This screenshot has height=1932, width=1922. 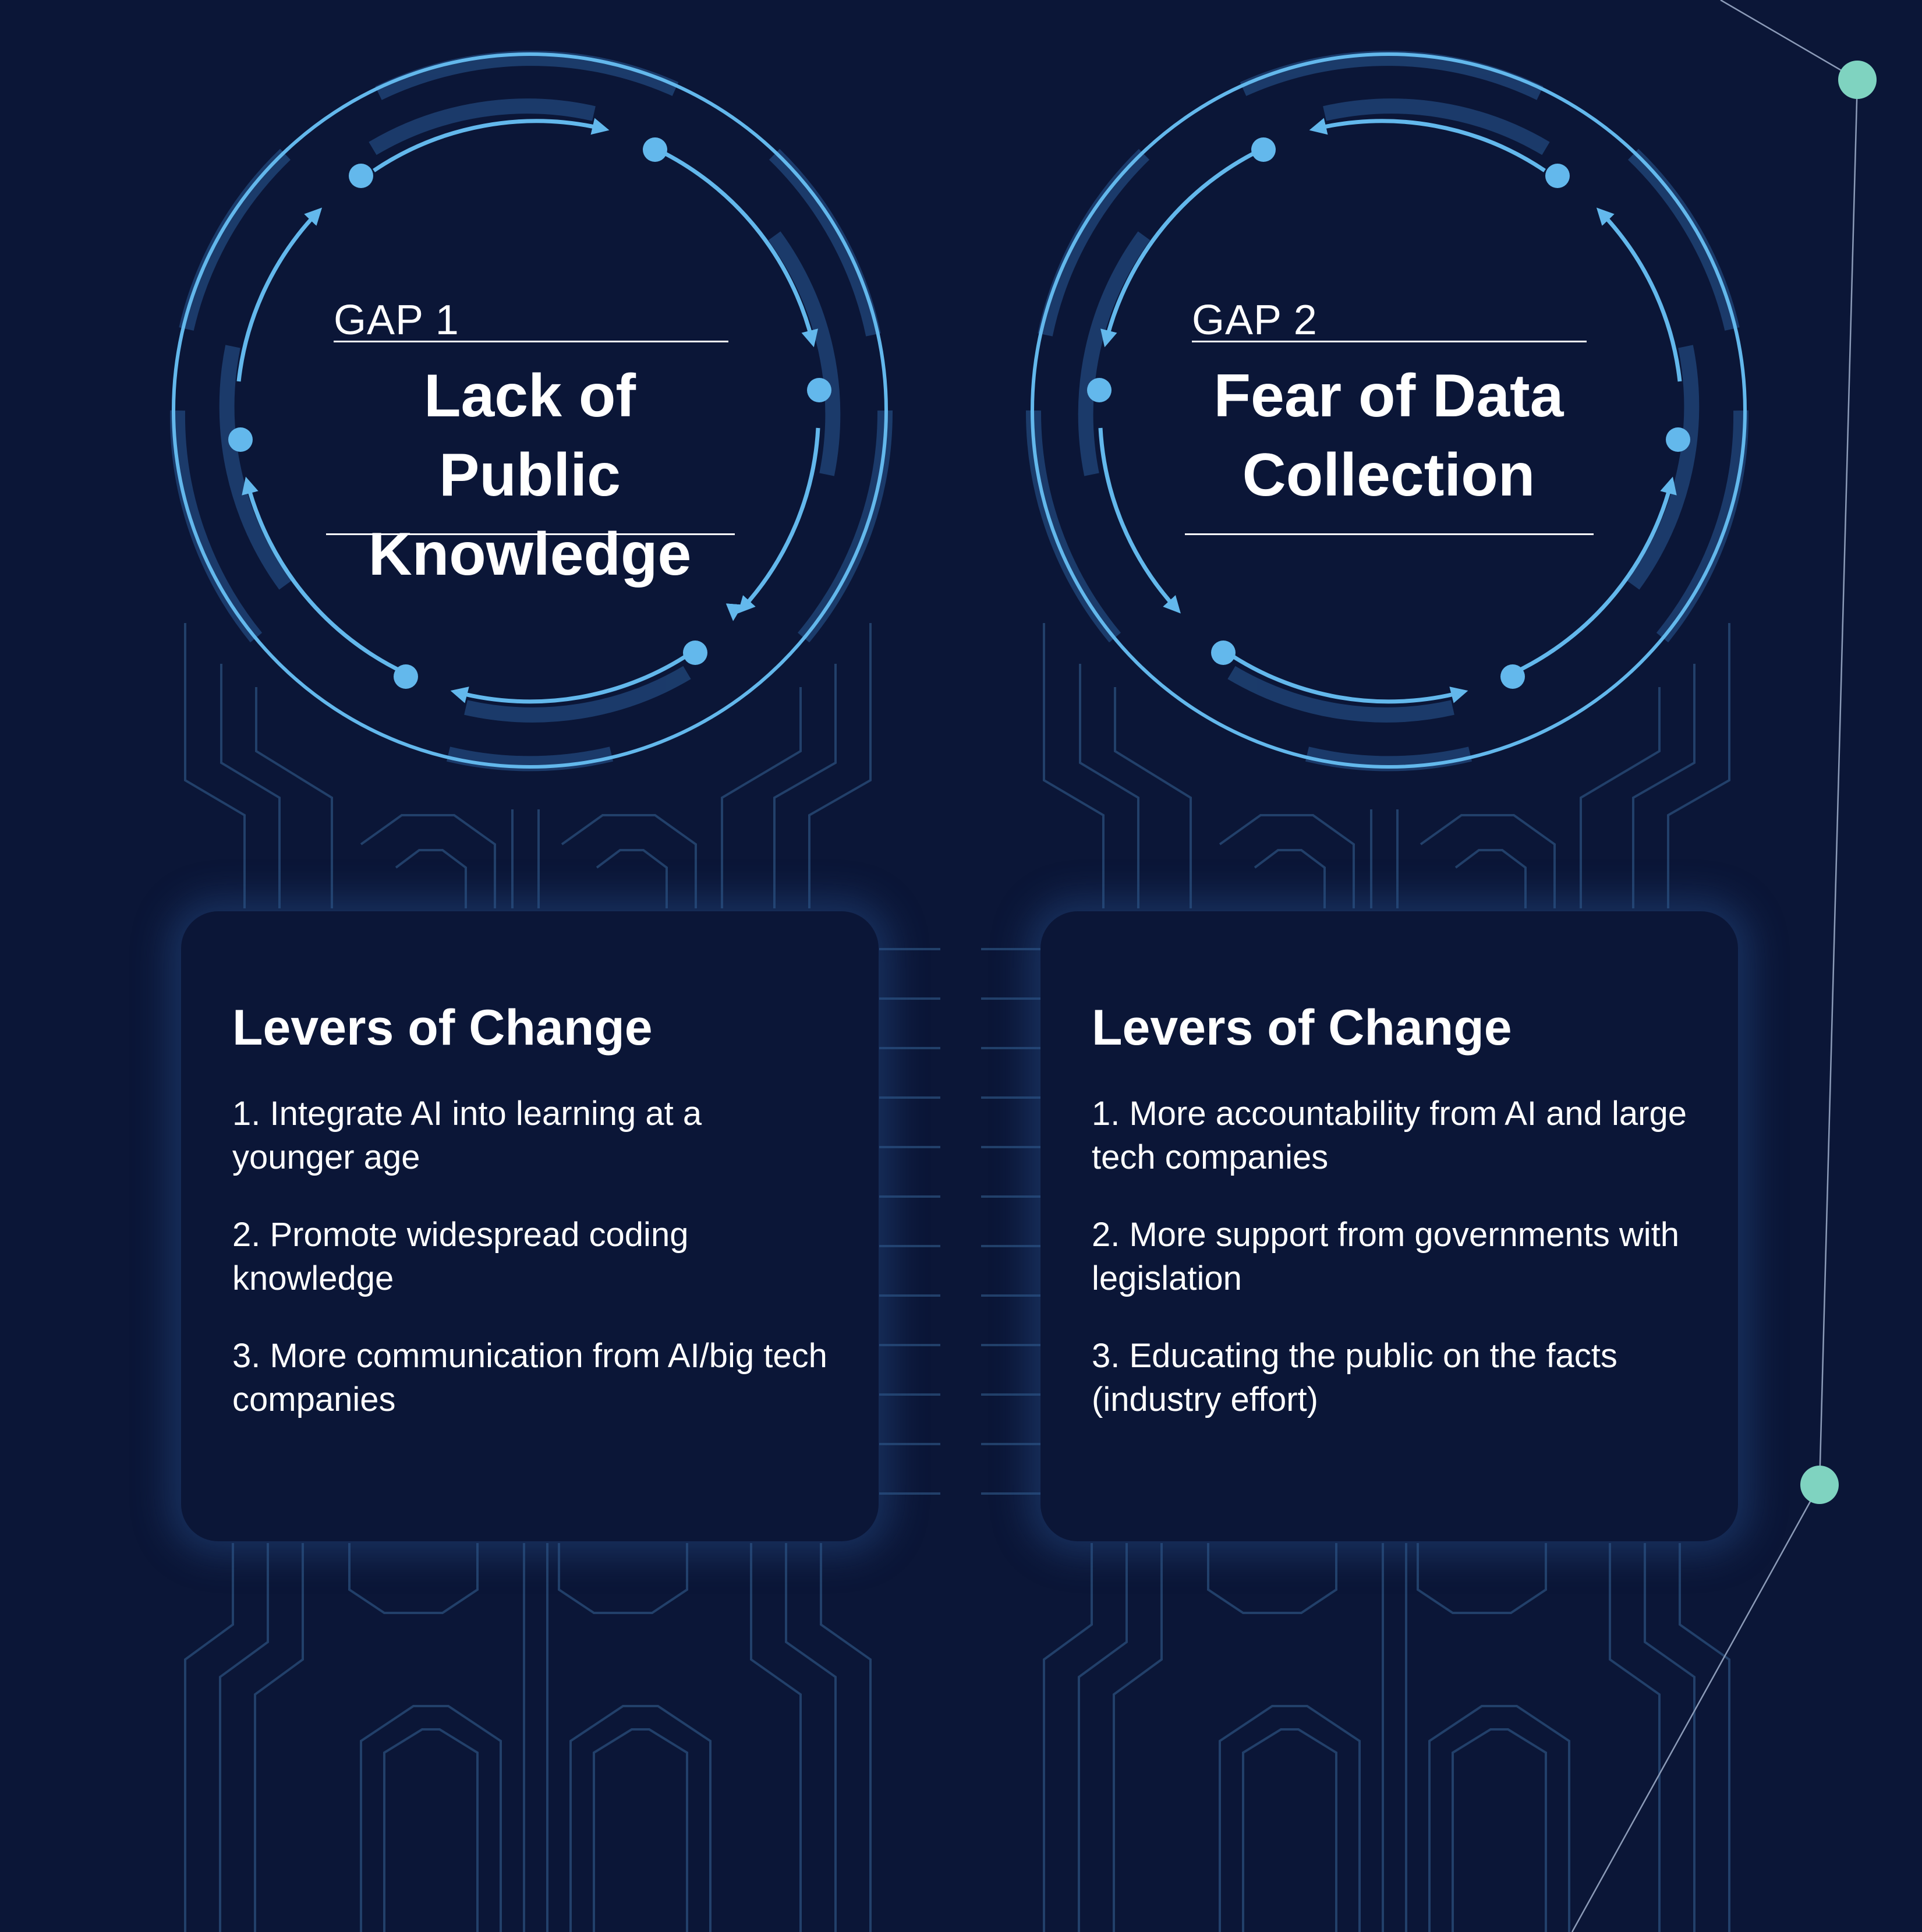 What do you see at coordinates (1255, 320) in the screenshot?
I see `gap2-label: GAP 2` at bounding box center [1255, 320].